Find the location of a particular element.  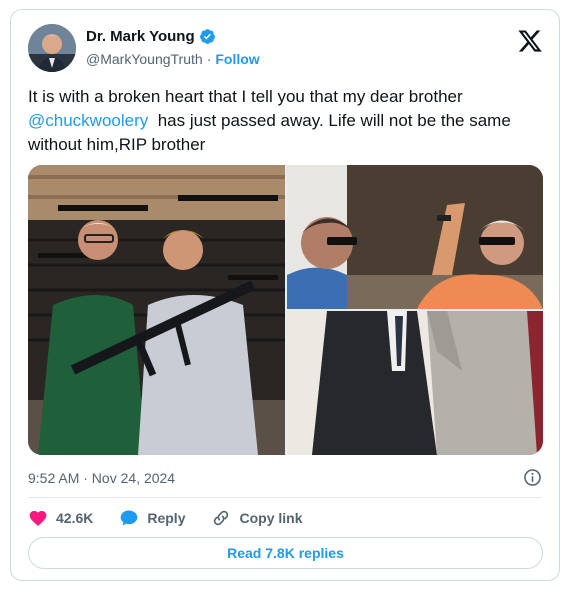

tweet-meta: 9:52 AM · Nov 24, 2024 is located at coordinates (285, 478).